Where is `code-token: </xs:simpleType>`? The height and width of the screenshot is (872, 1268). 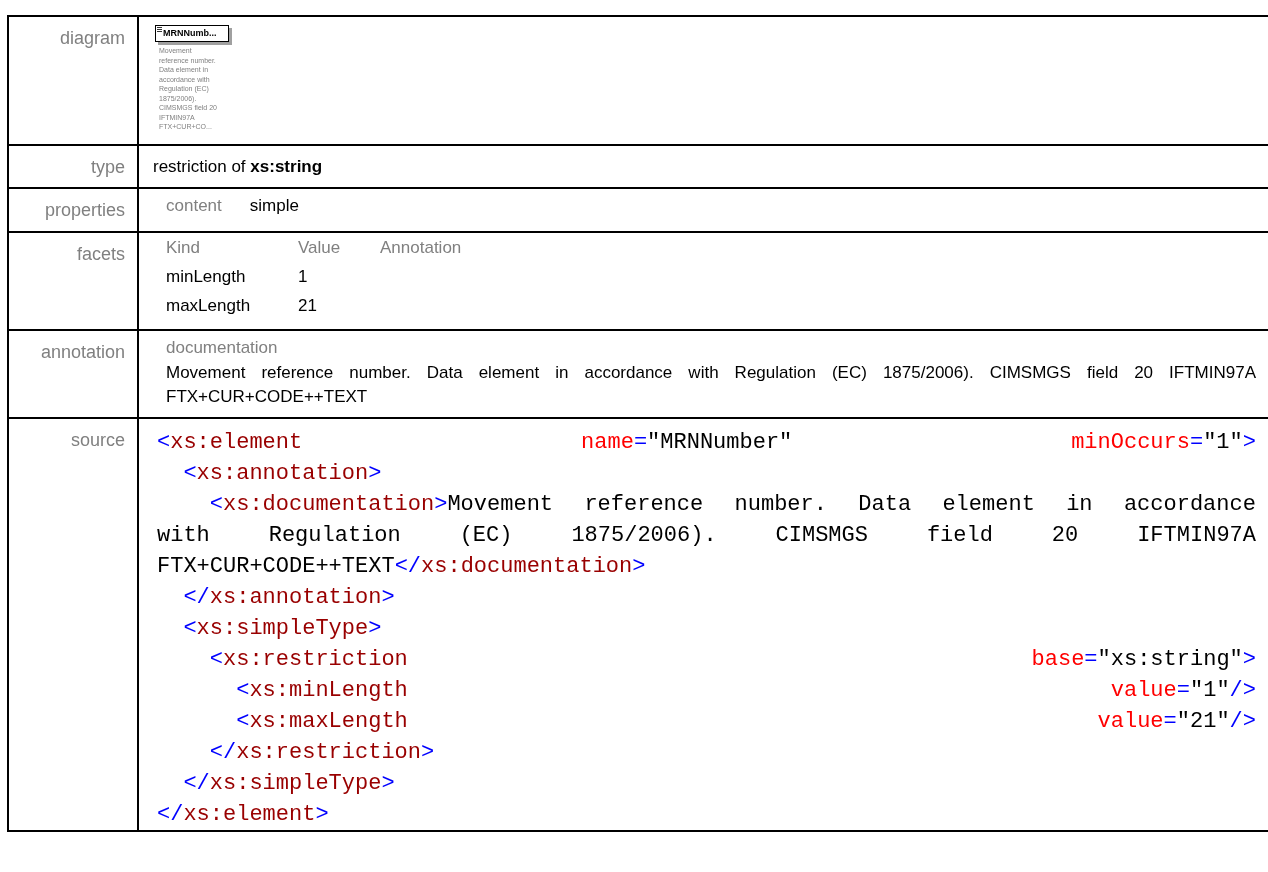
code-token: </xs:simpleType> is located at coordinates (289, 783).